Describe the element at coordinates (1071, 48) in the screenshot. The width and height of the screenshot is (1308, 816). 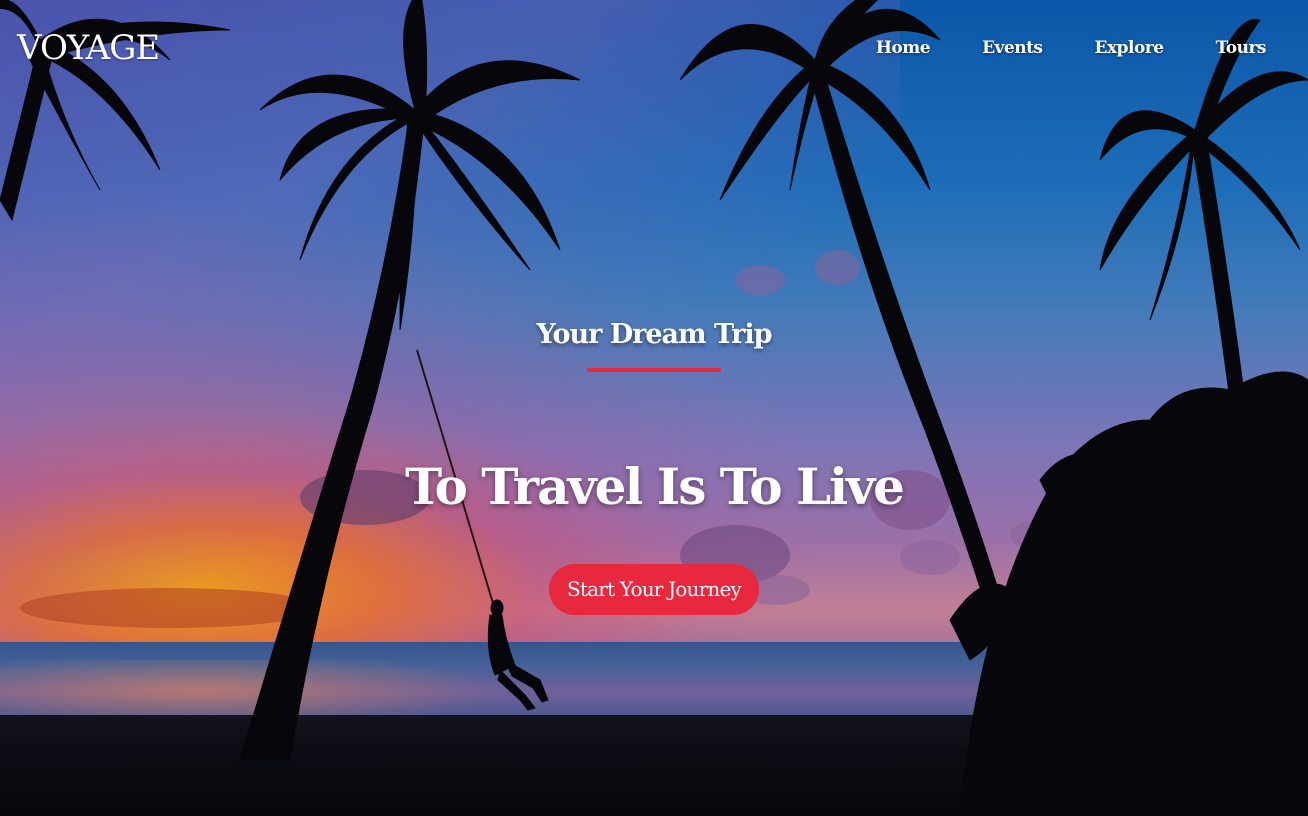
I see `nav-menu: Home Events Explore Tours` at that location.